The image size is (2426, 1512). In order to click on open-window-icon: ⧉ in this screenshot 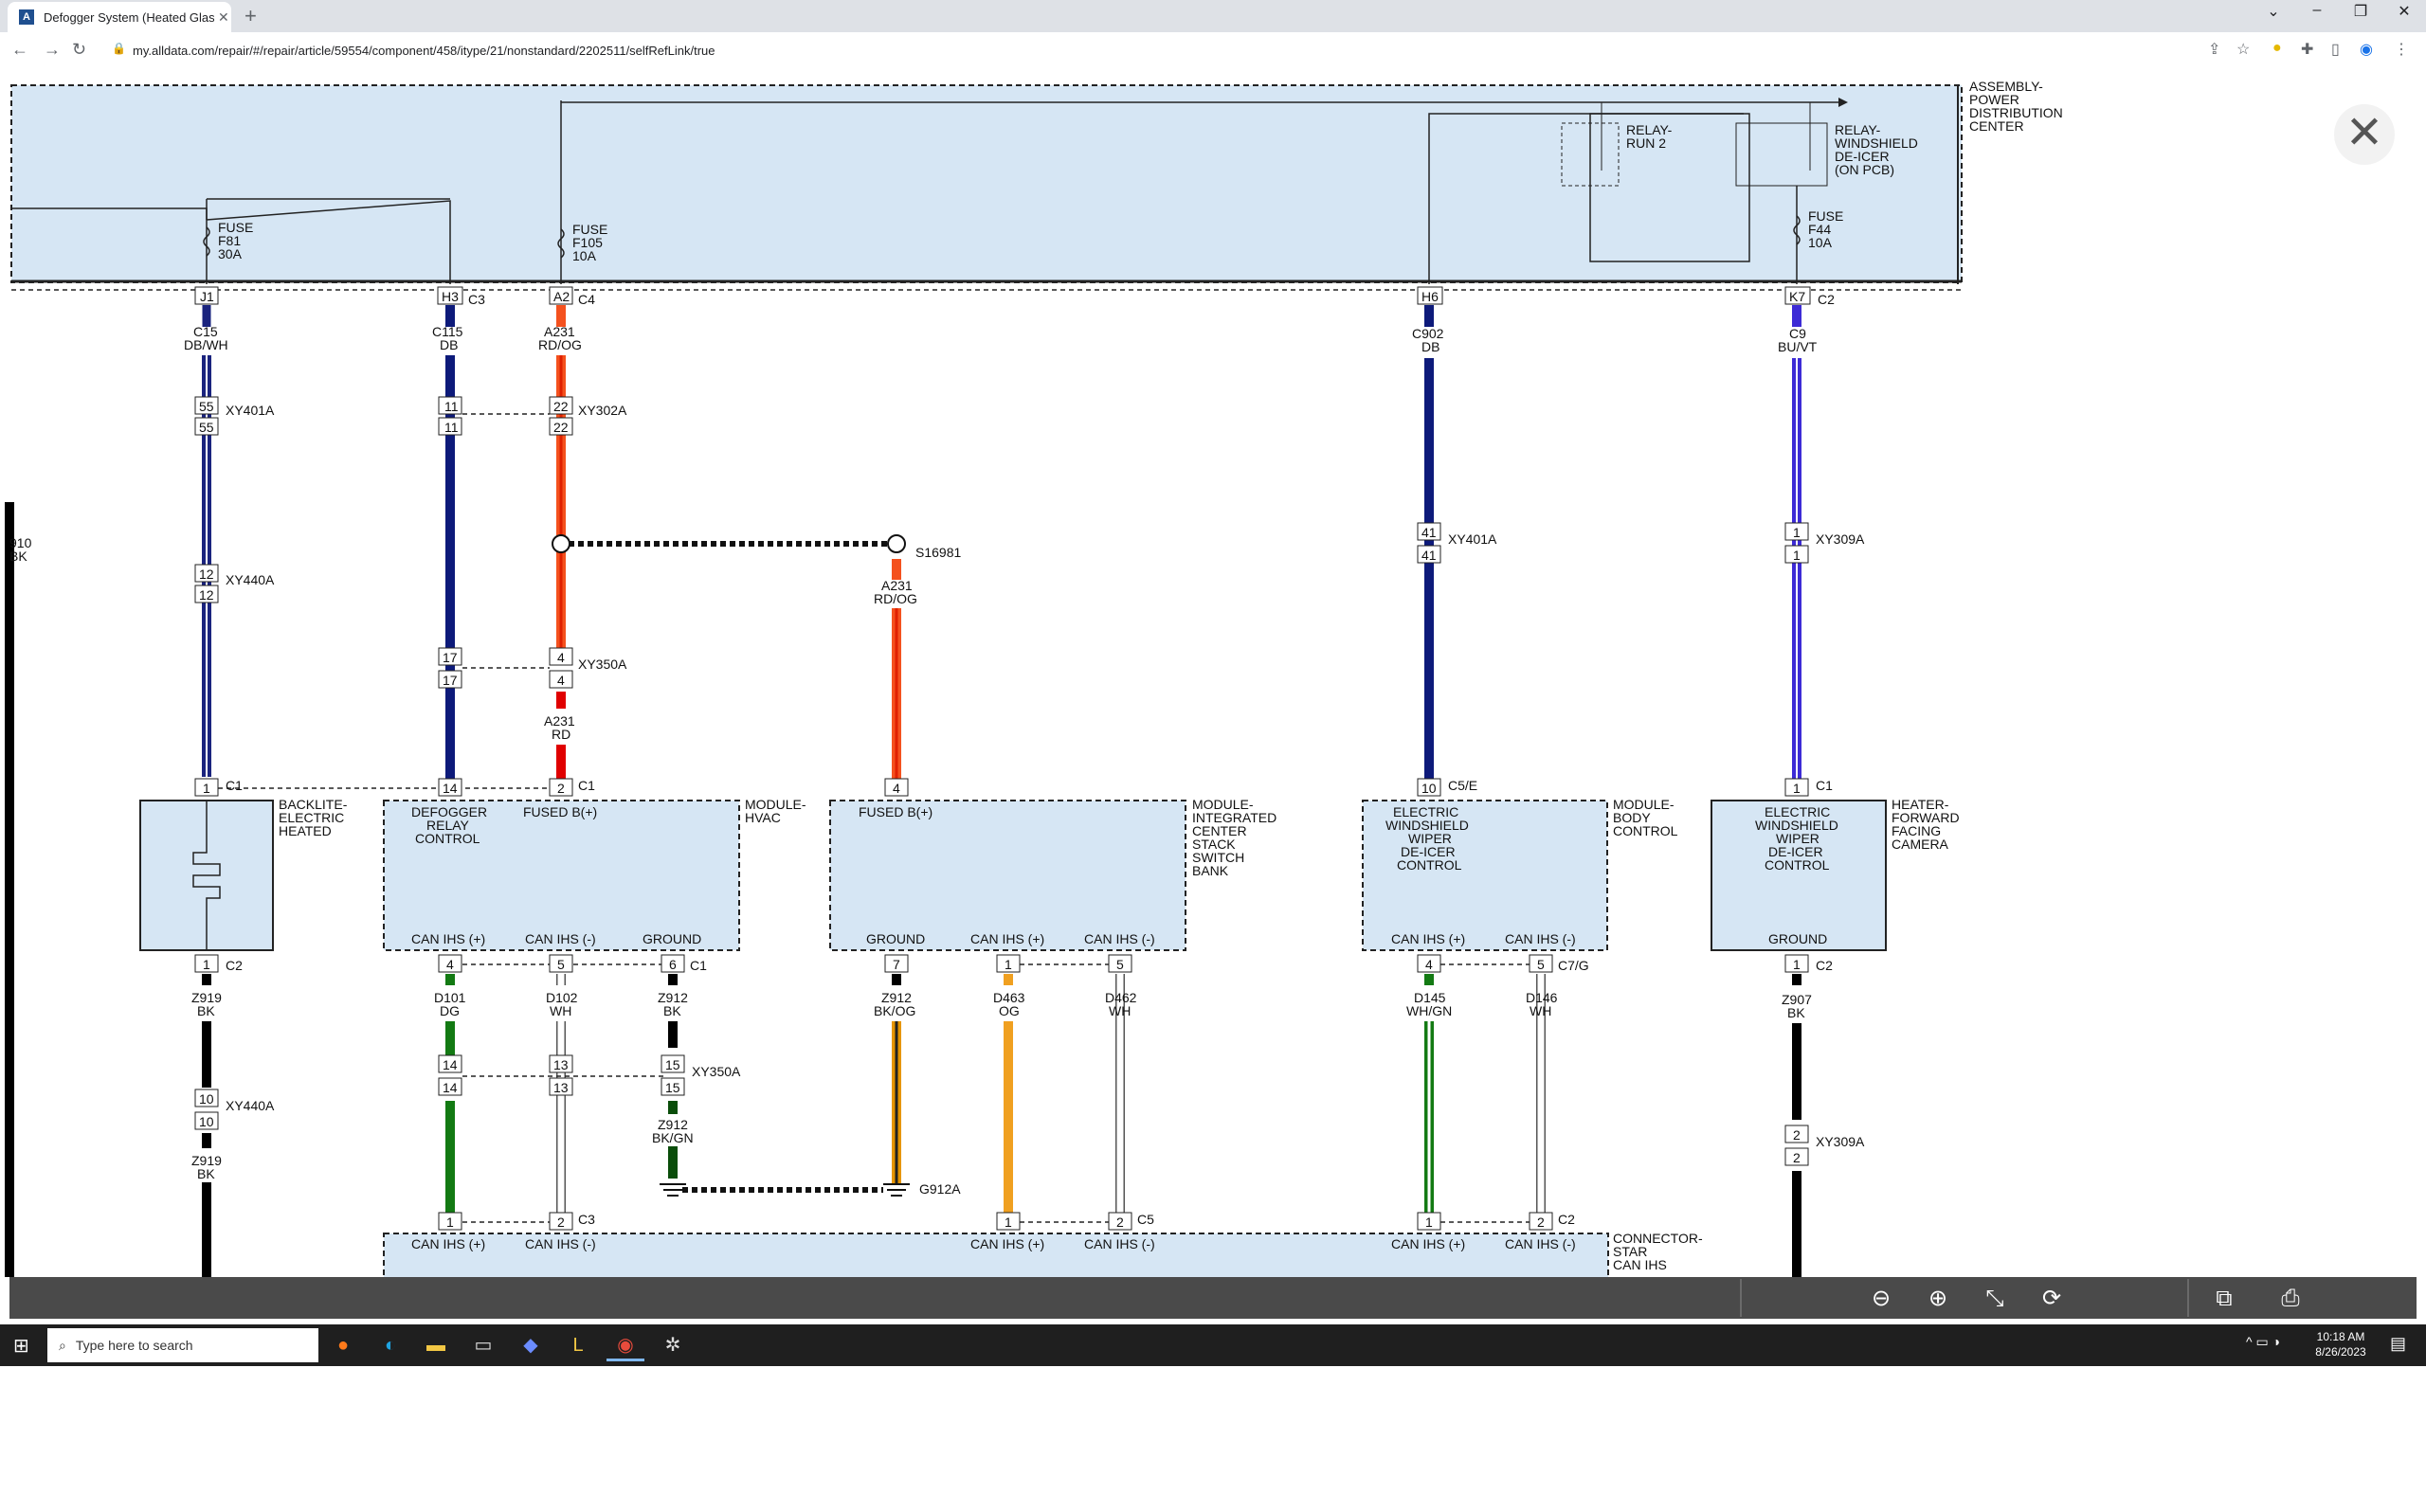, I will do `click(2224, 1299)`.